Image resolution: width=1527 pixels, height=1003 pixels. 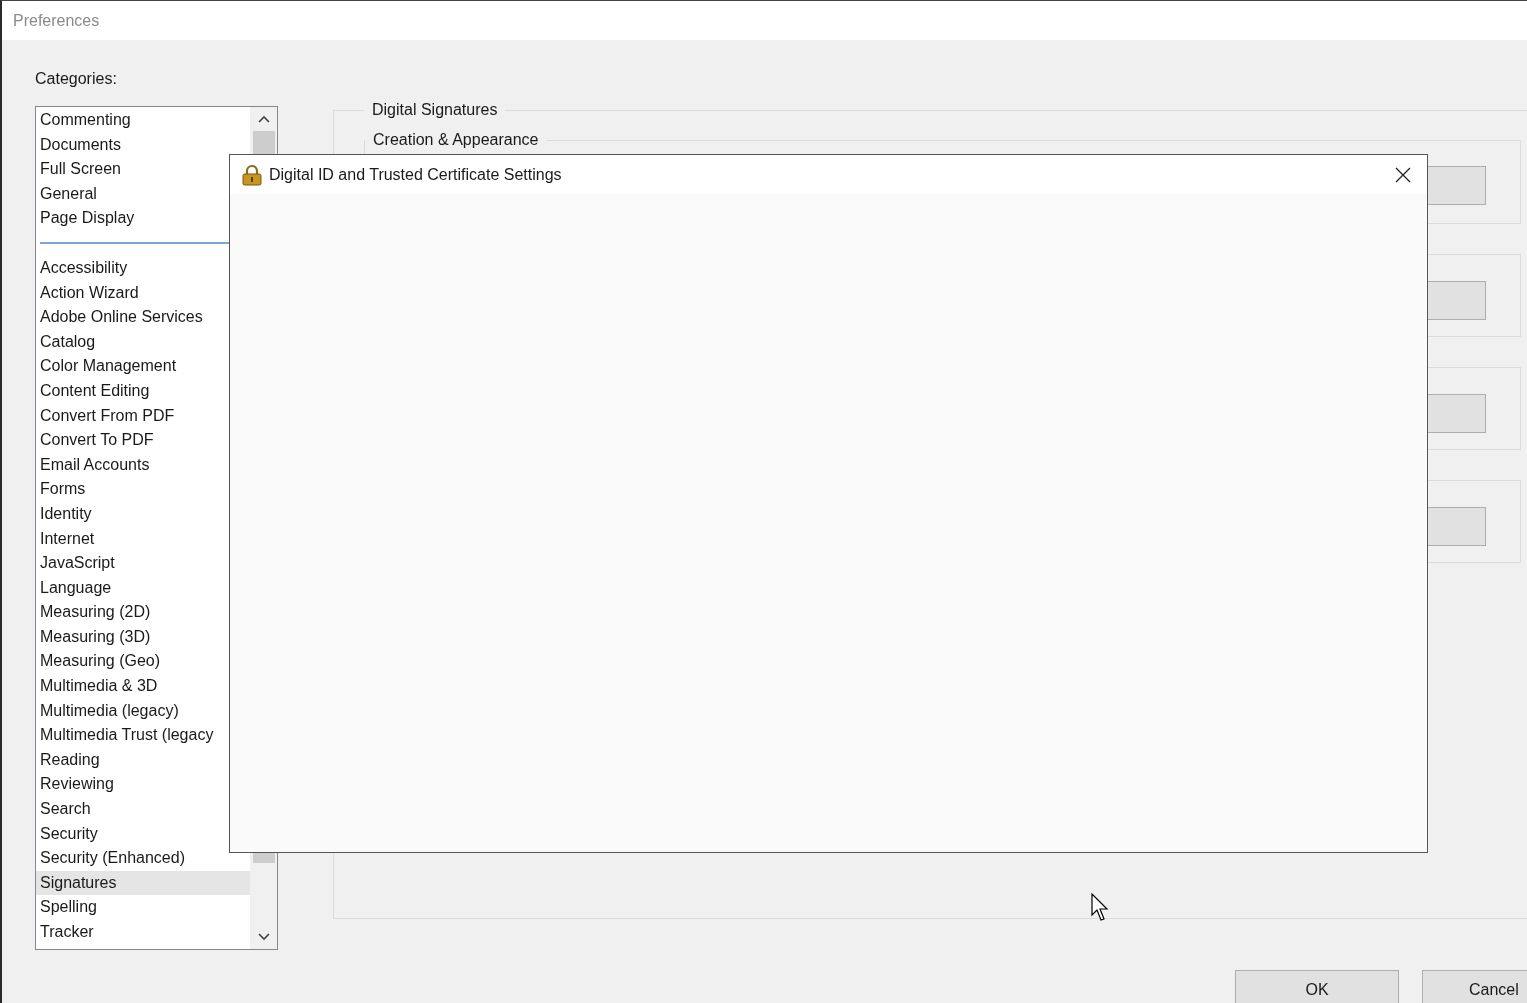 I want to click on category-item: Security (Enhanced), so click(x=143, y=858).